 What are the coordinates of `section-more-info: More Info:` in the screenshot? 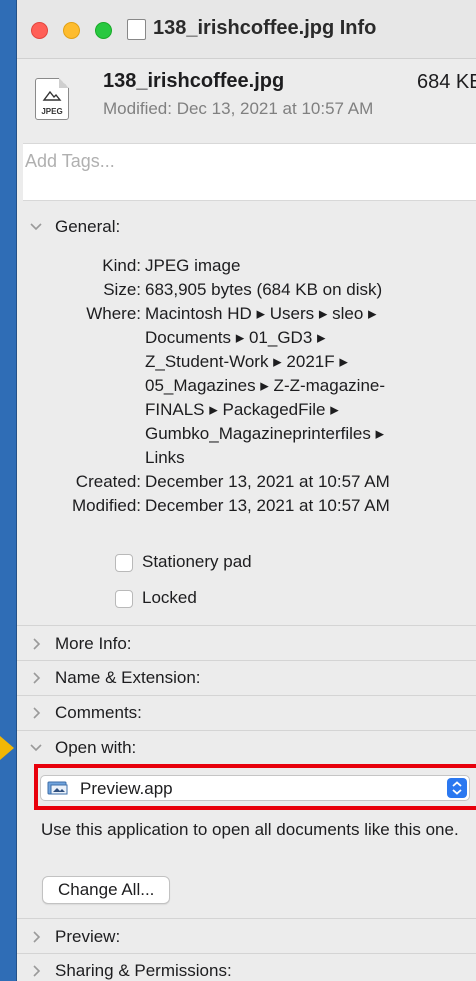 It's located at (246, 646).